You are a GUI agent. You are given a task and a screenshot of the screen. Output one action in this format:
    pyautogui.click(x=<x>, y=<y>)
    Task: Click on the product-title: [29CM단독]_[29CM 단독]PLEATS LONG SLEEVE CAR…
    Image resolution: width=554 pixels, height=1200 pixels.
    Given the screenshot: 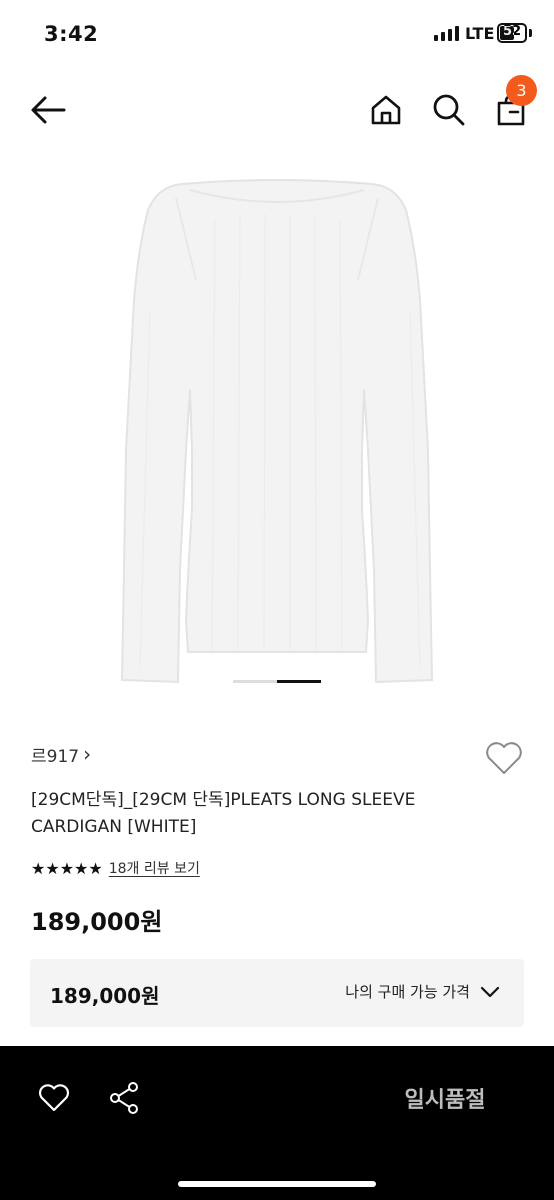 What is the action you would take?
    pyautogui.click(x=223, y=813)
    